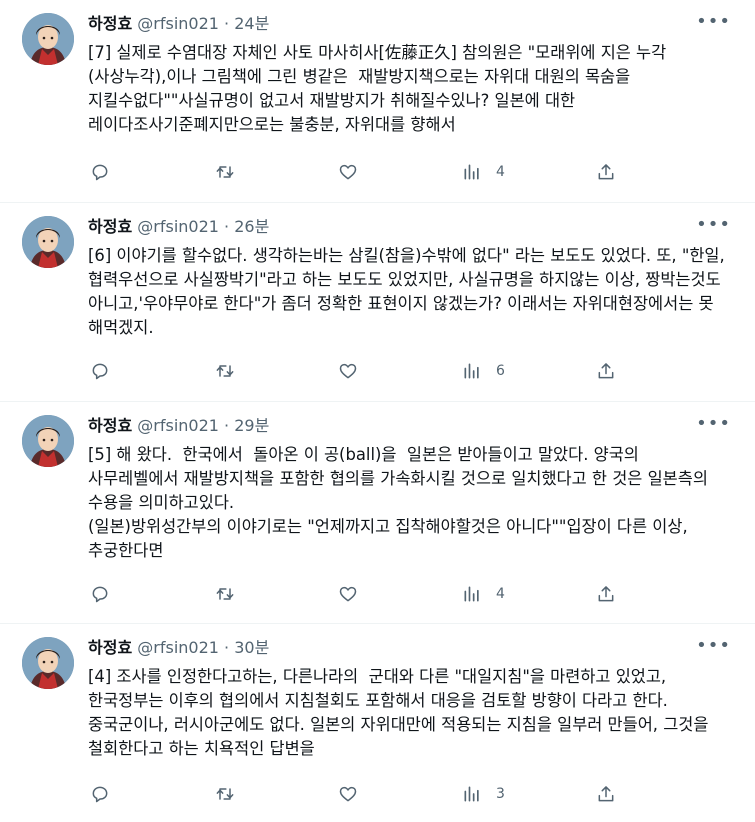 This screenshot has width=755, height=822. I want to click on views-count: 6, so click(500, 371).